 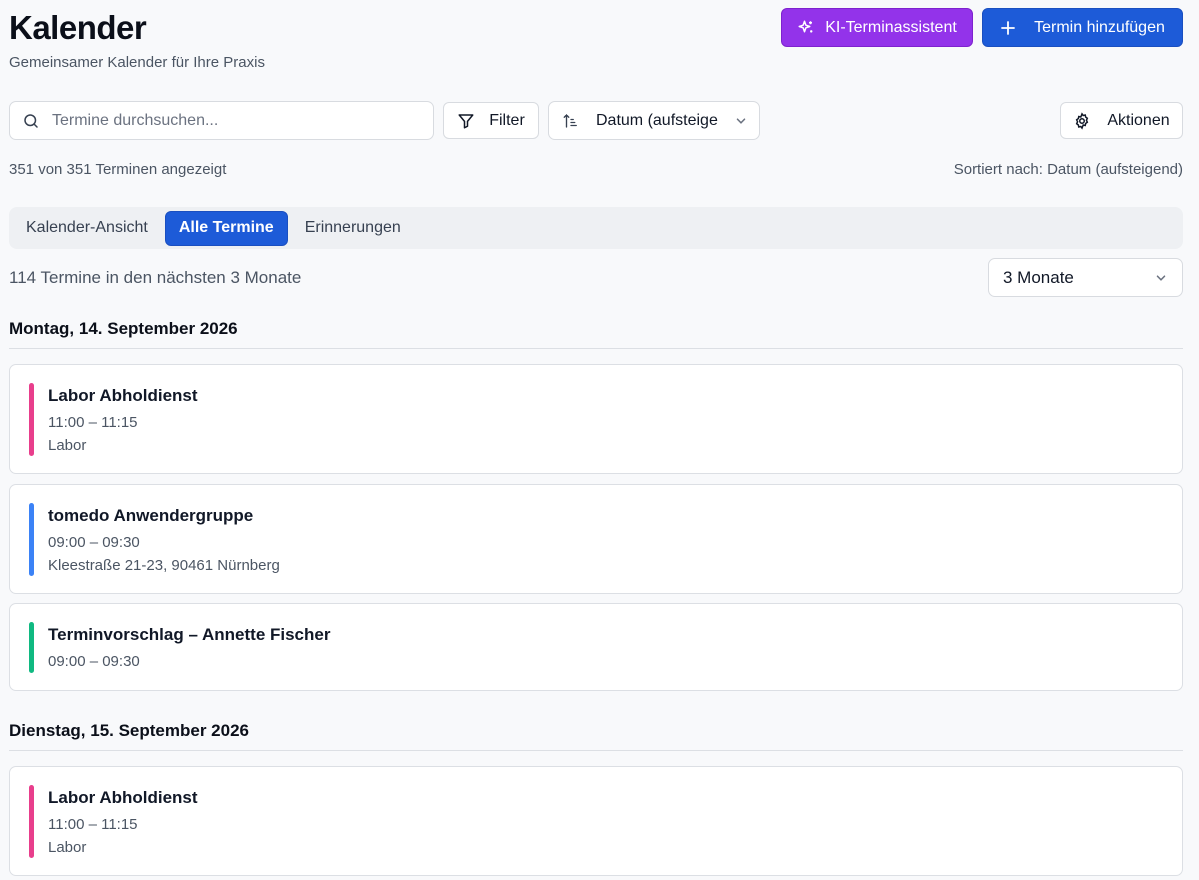 I want to click on tab-reminders: Erinnerungen, so click(x=353, y=228).